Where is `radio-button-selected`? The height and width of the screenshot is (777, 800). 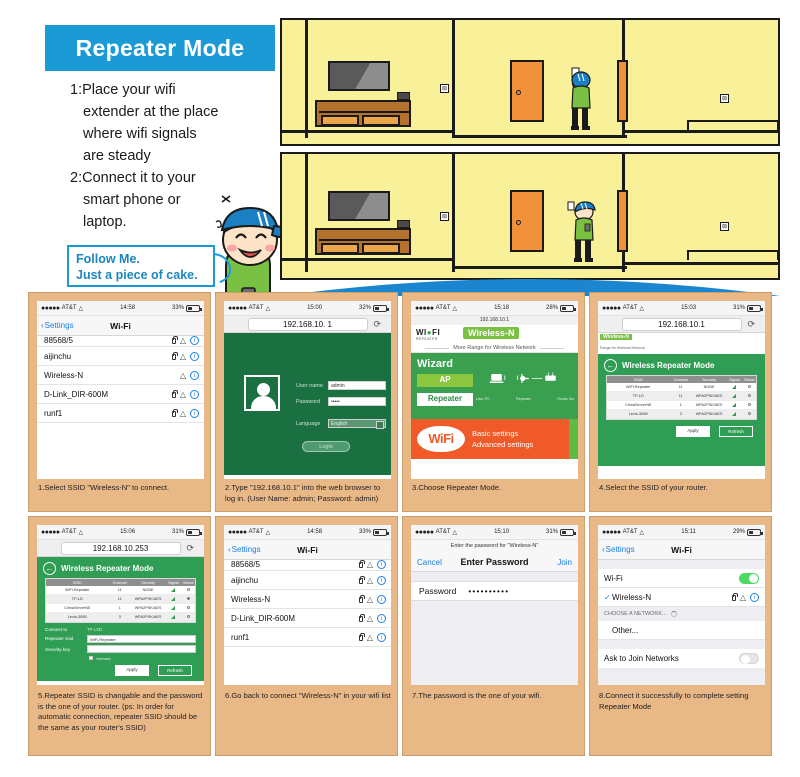
radio-button-selected is located at coordinates (188, 598).